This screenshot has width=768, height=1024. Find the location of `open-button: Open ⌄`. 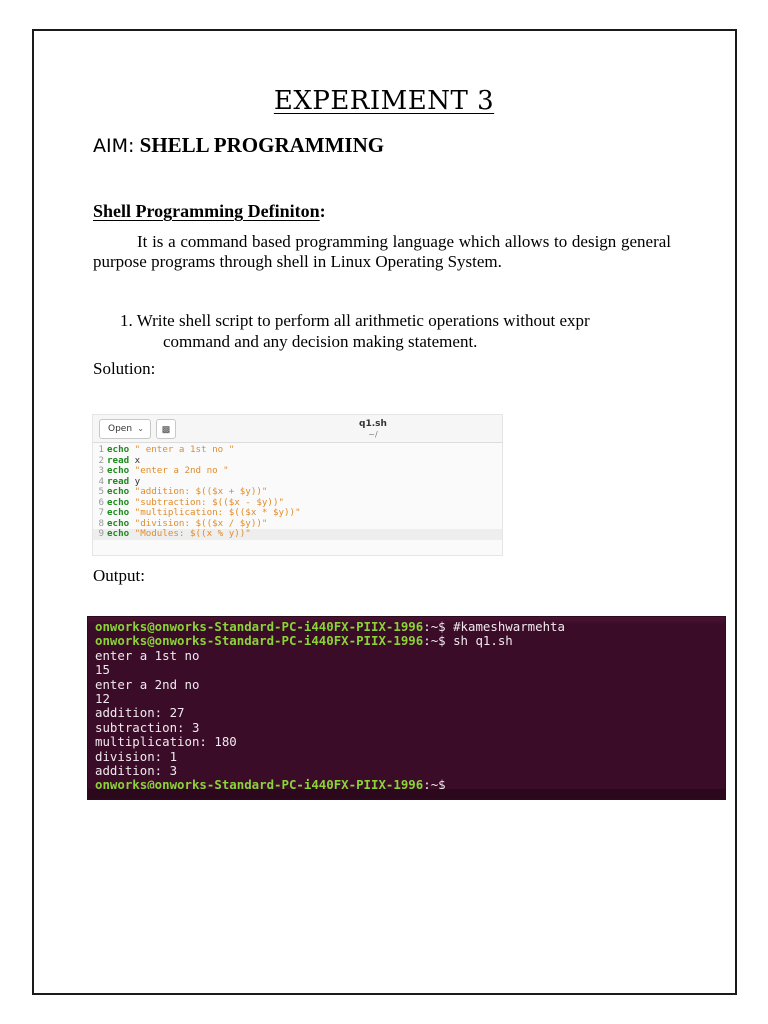

open-button: Open ⌄ is located at coordinates (125, 429).